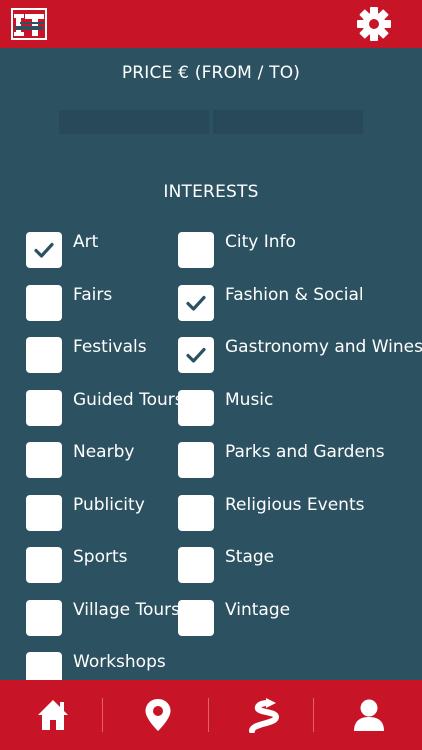  I want to click on route-icon, so click(264, 715).